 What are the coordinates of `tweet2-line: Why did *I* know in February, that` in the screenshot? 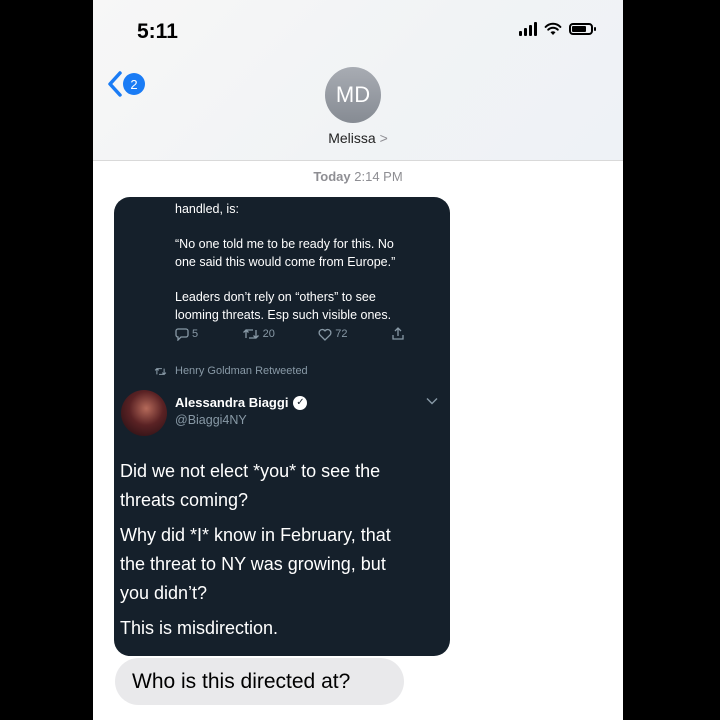 It's located at (255, 535).